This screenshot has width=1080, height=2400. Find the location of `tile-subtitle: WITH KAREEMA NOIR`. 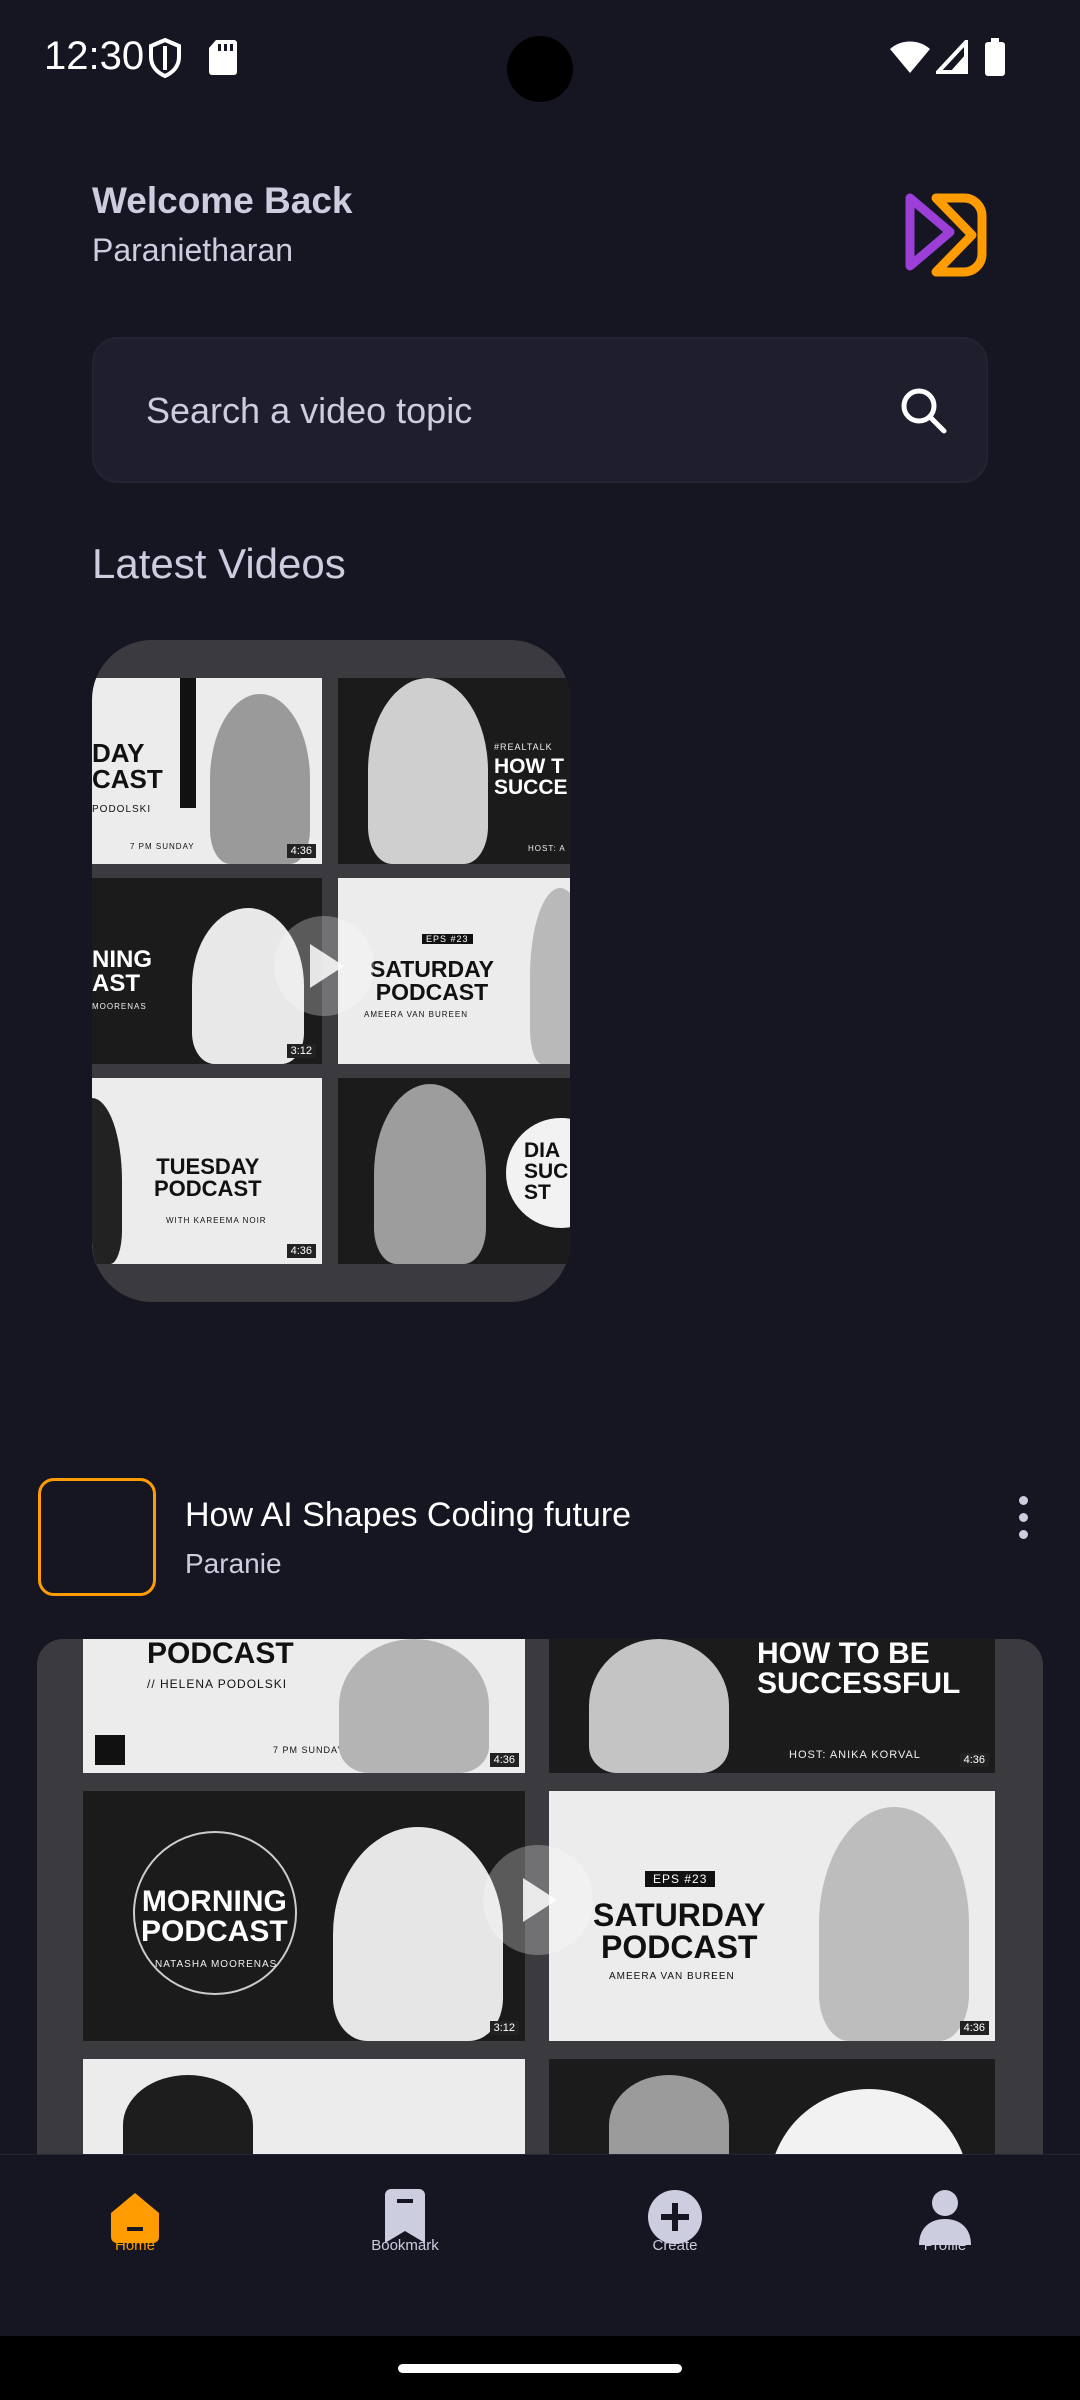

tile-subtitle: WITH KAREEMA NOIR is located at coordinates (216, 1220).